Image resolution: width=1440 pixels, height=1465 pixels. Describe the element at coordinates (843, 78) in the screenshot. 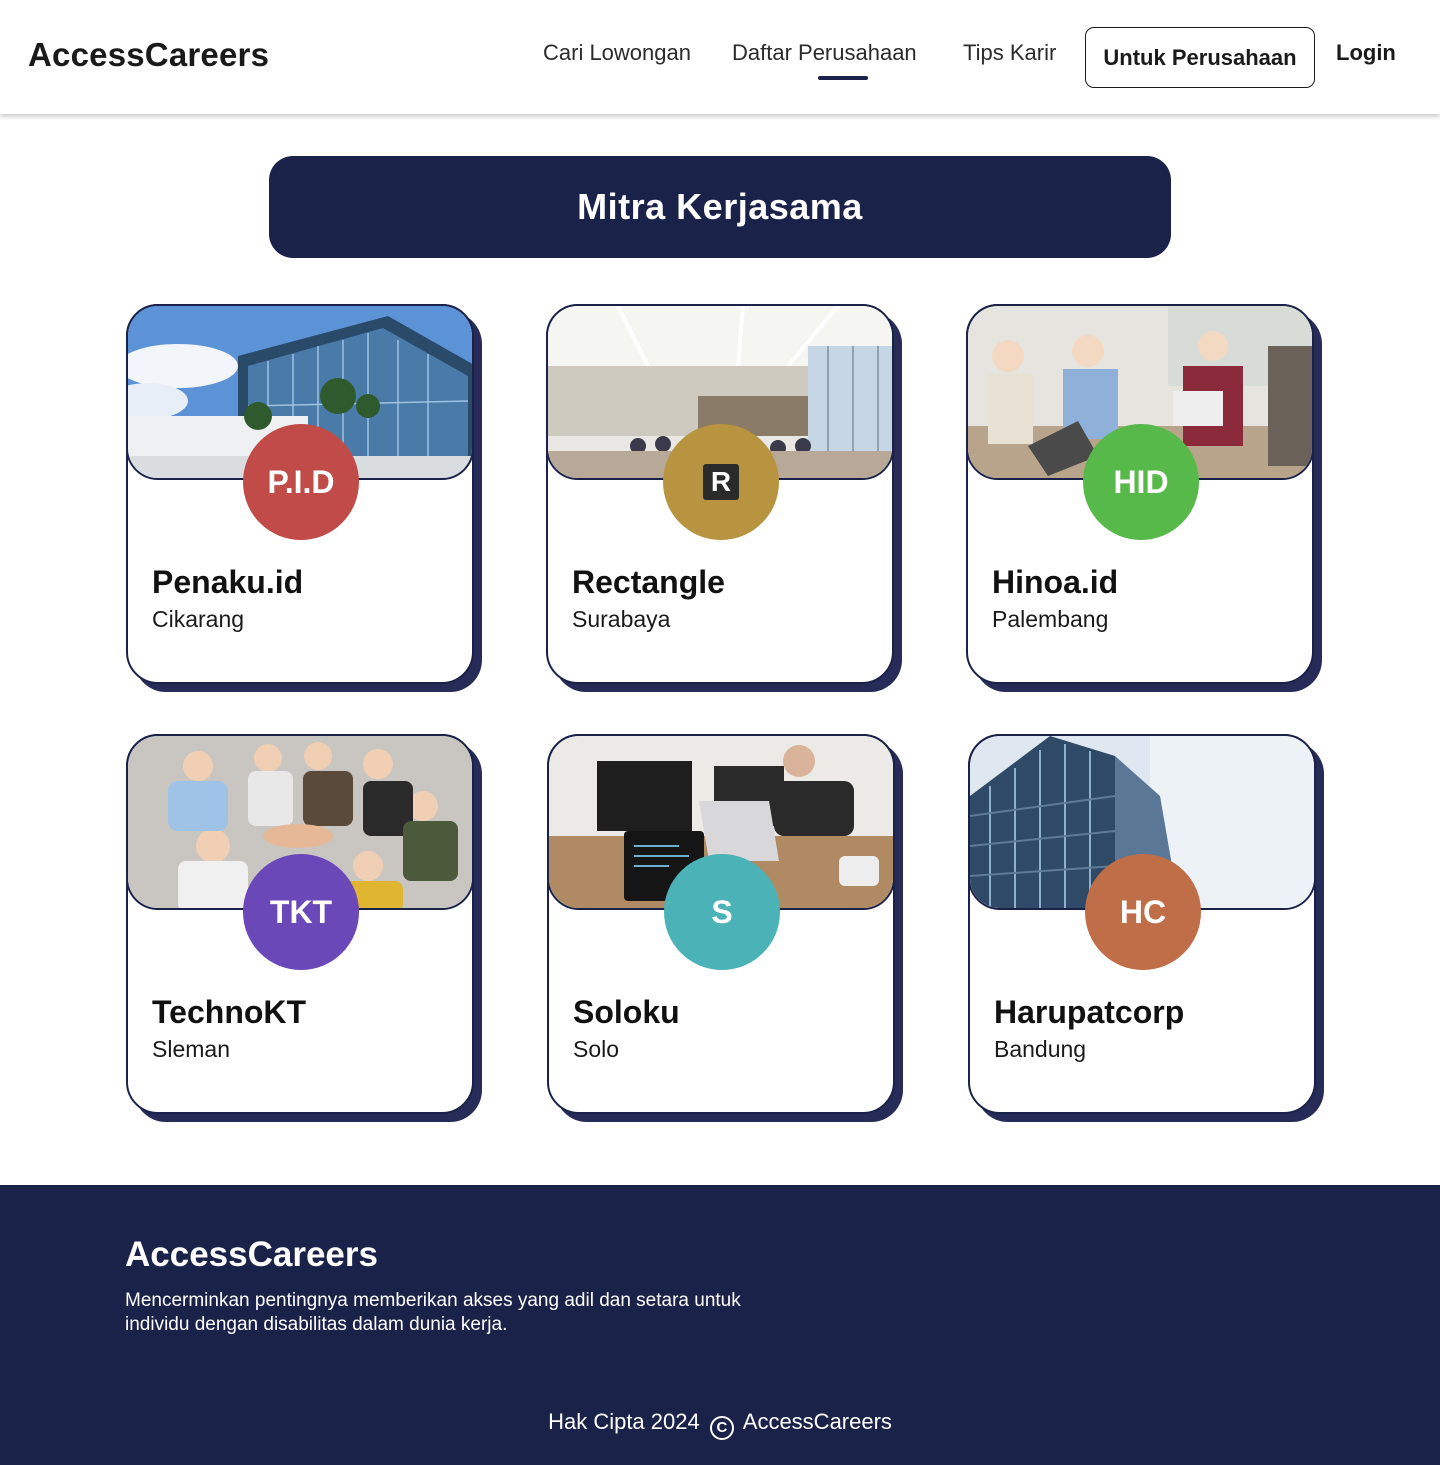

I see `active-nav-indicator` at that location.